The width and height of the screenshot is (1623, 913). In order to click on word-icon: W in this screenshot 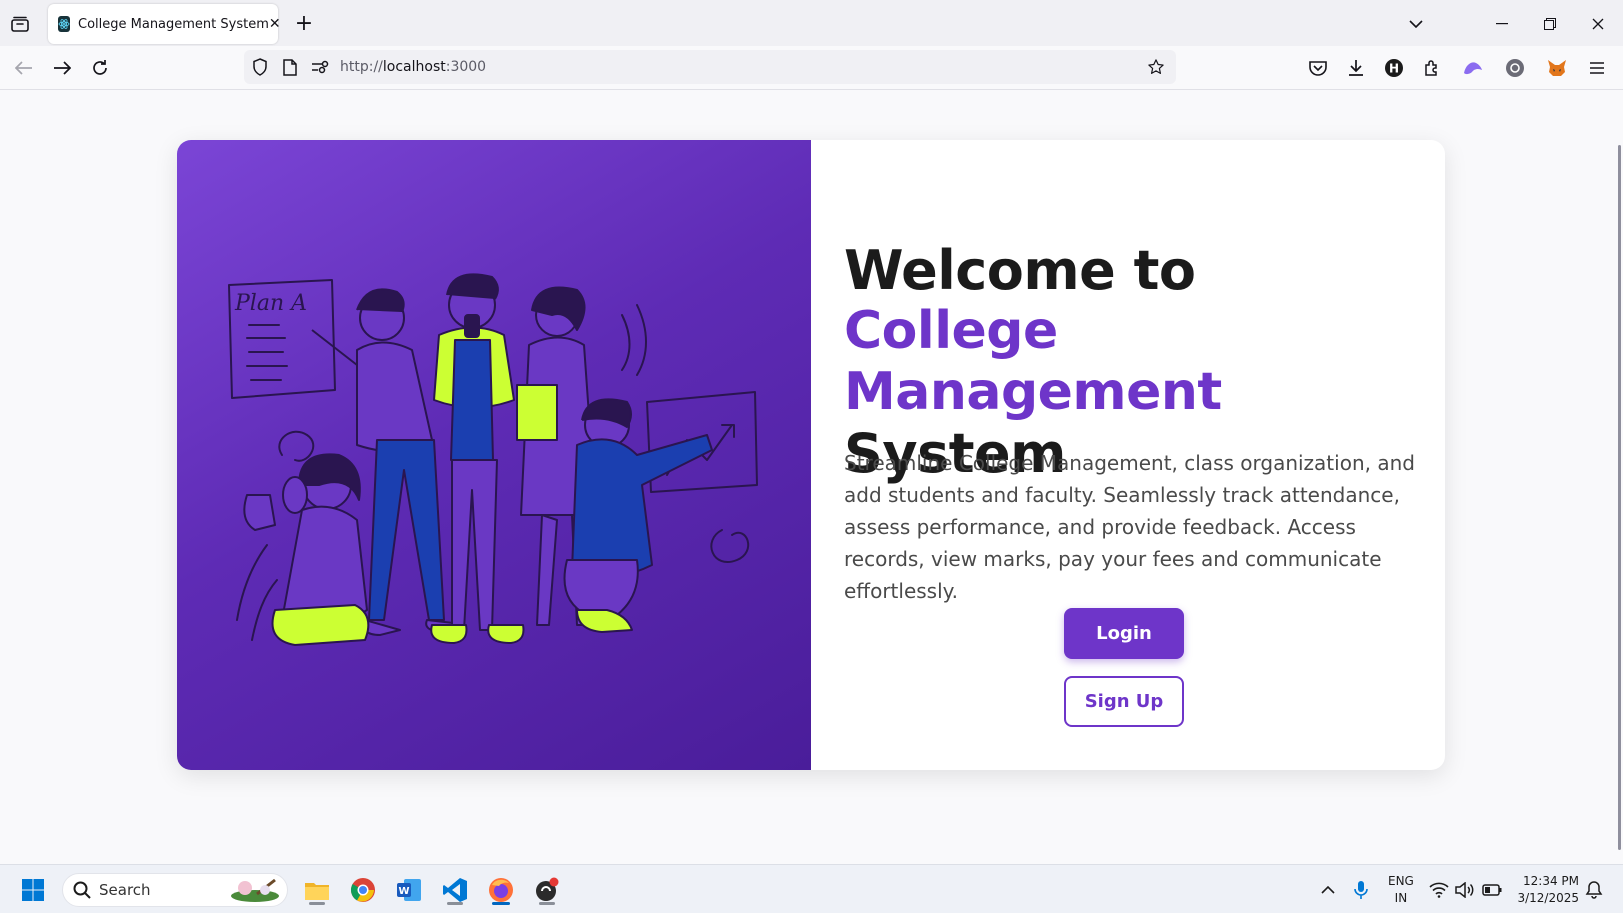, I will do `click(409, 890)`.